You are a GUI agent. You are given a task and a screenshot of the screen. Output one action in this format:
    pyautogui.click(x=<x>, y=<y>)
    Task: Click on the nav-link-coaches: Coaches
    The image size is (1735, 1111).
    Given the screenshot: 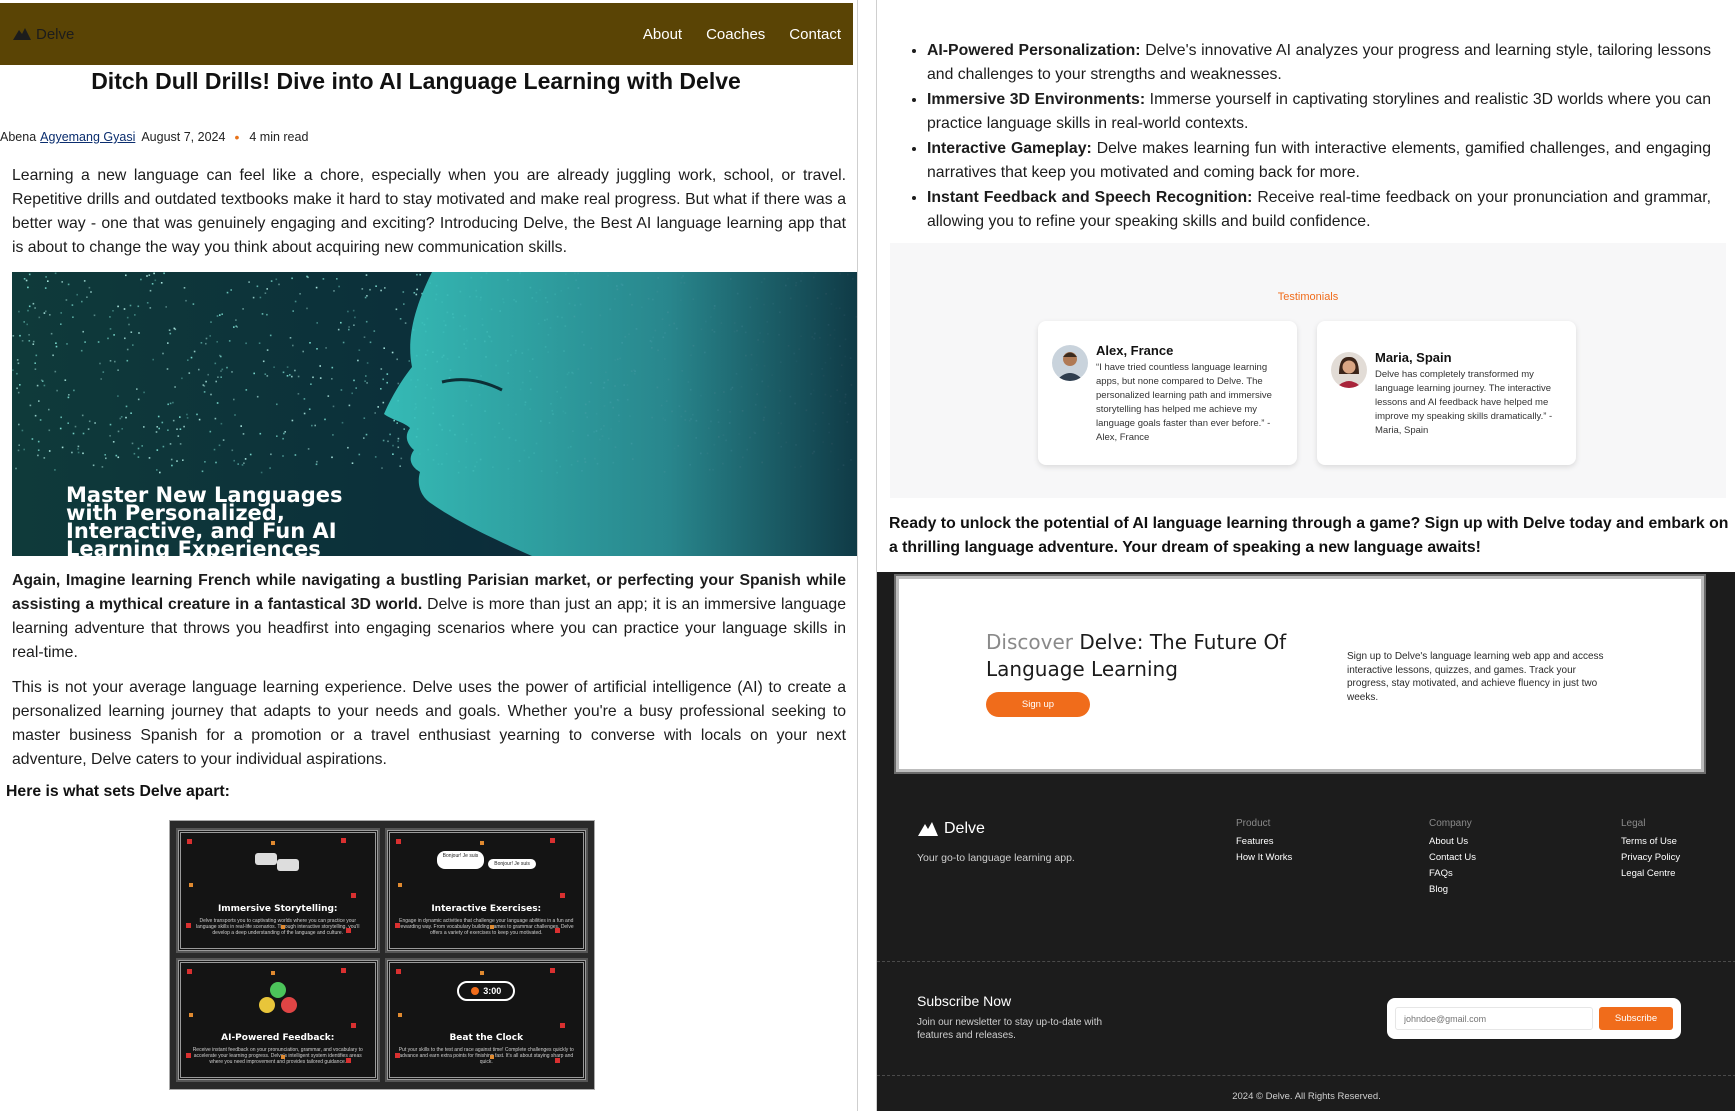 What is the action you would take?
    pyautogui.click(x=735, y=34)
    